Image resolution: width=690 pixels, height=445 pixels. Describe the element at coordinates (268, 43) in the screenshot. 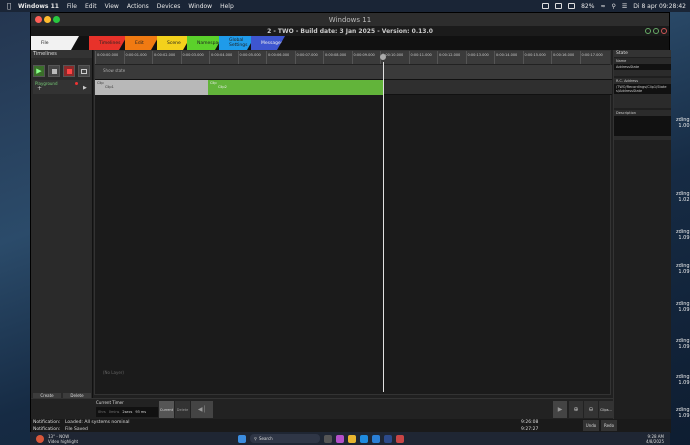

I see `tab-messages: Messages` at that location.